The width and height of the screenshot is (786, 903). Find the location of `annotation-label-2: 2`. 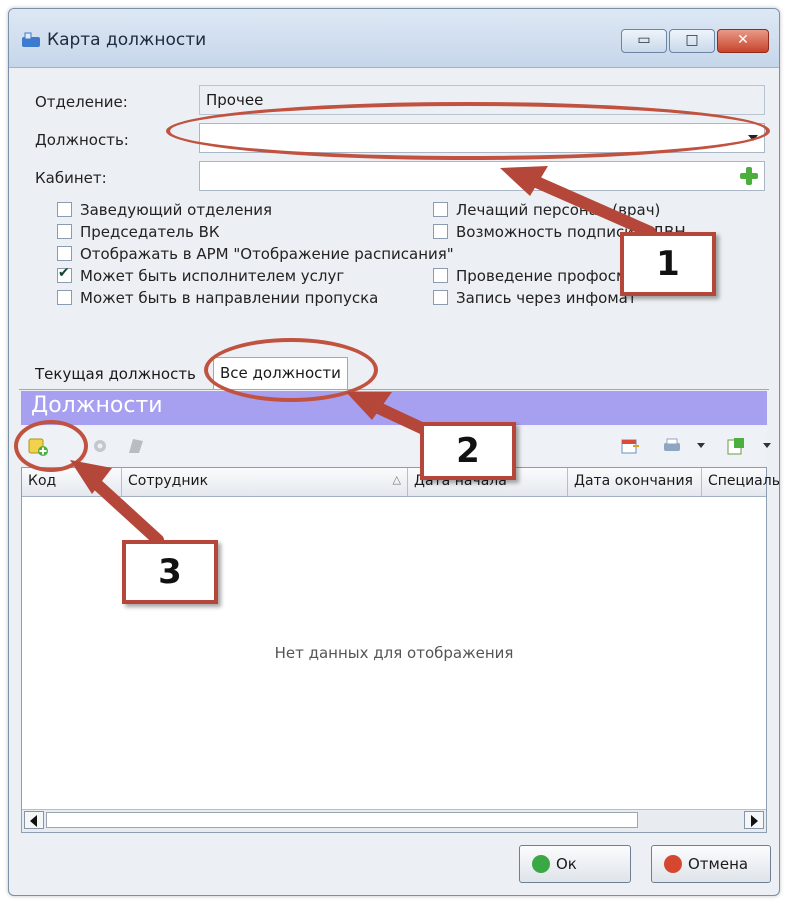

annotation-label-2: 2 is located at coordinates (468, 451).